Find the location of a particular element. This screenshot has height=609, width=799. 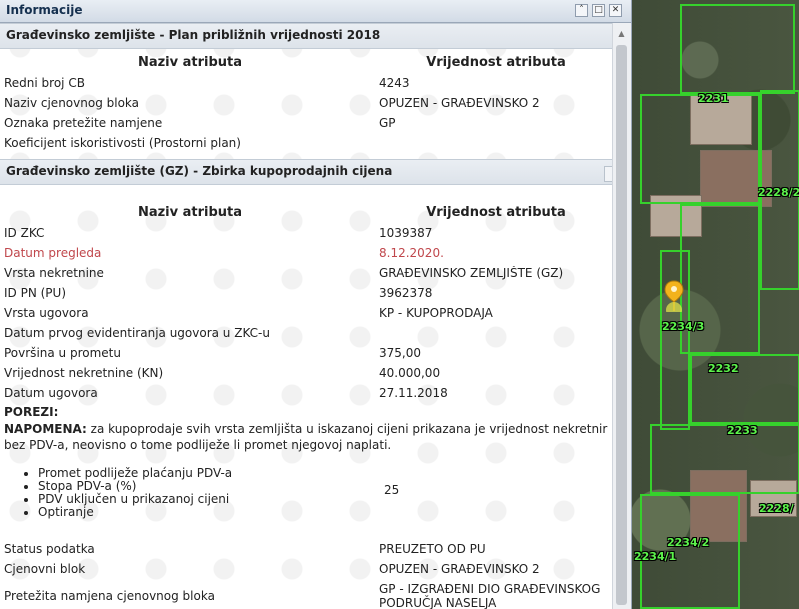

attribute-value: GRAĐEVINSKO ZEMLJIŠTE (GZ) is located at coordinates (471, 273).